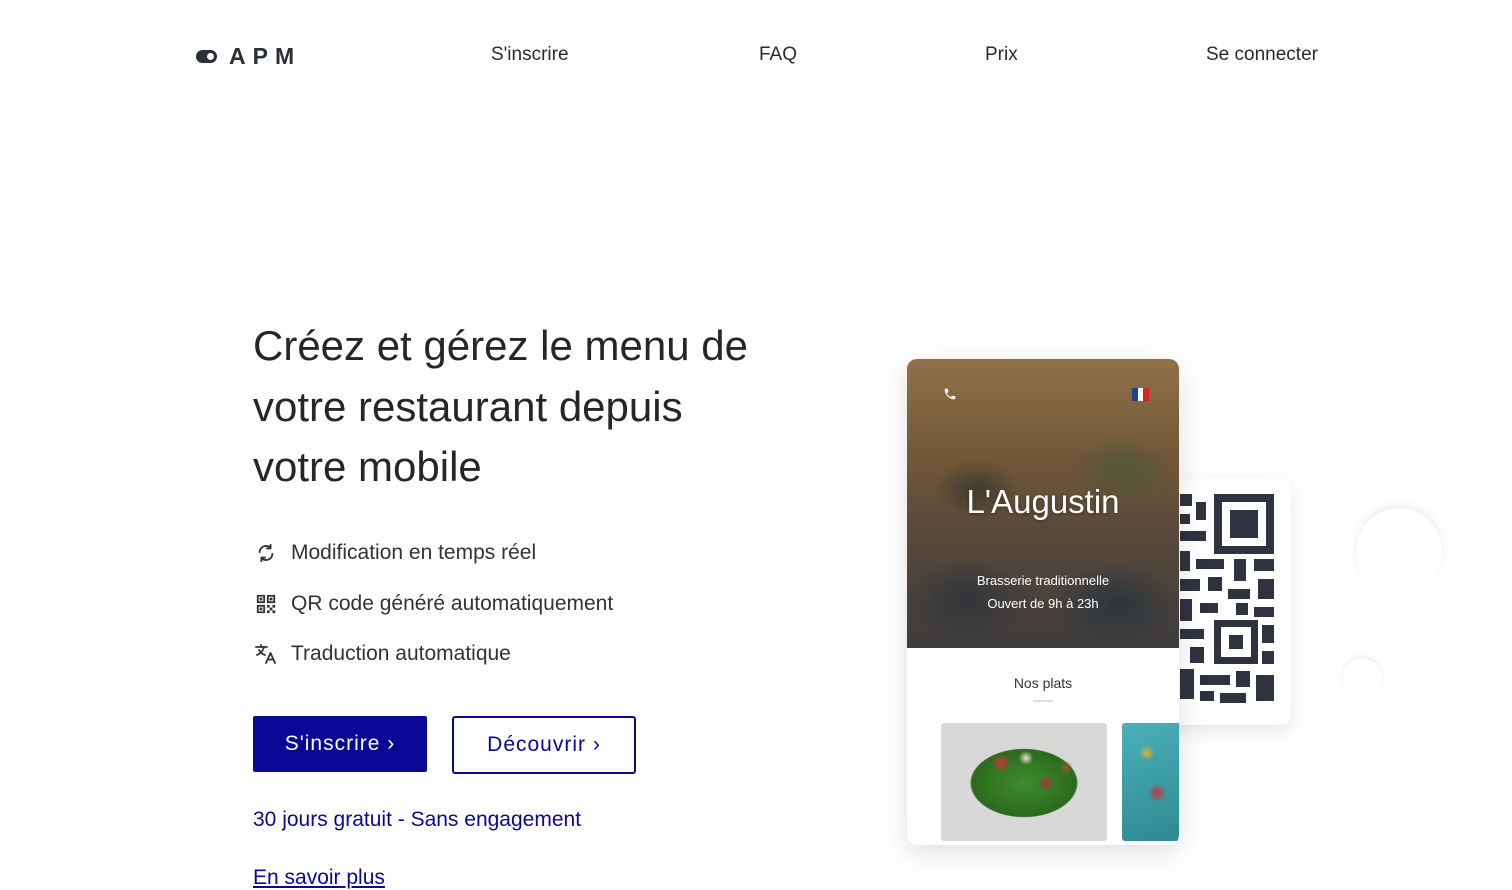 Image resolution: width=1512 pixels, height=890 pixels. I want to click on nav-login-link: Se connecter, so click(1262, 55).